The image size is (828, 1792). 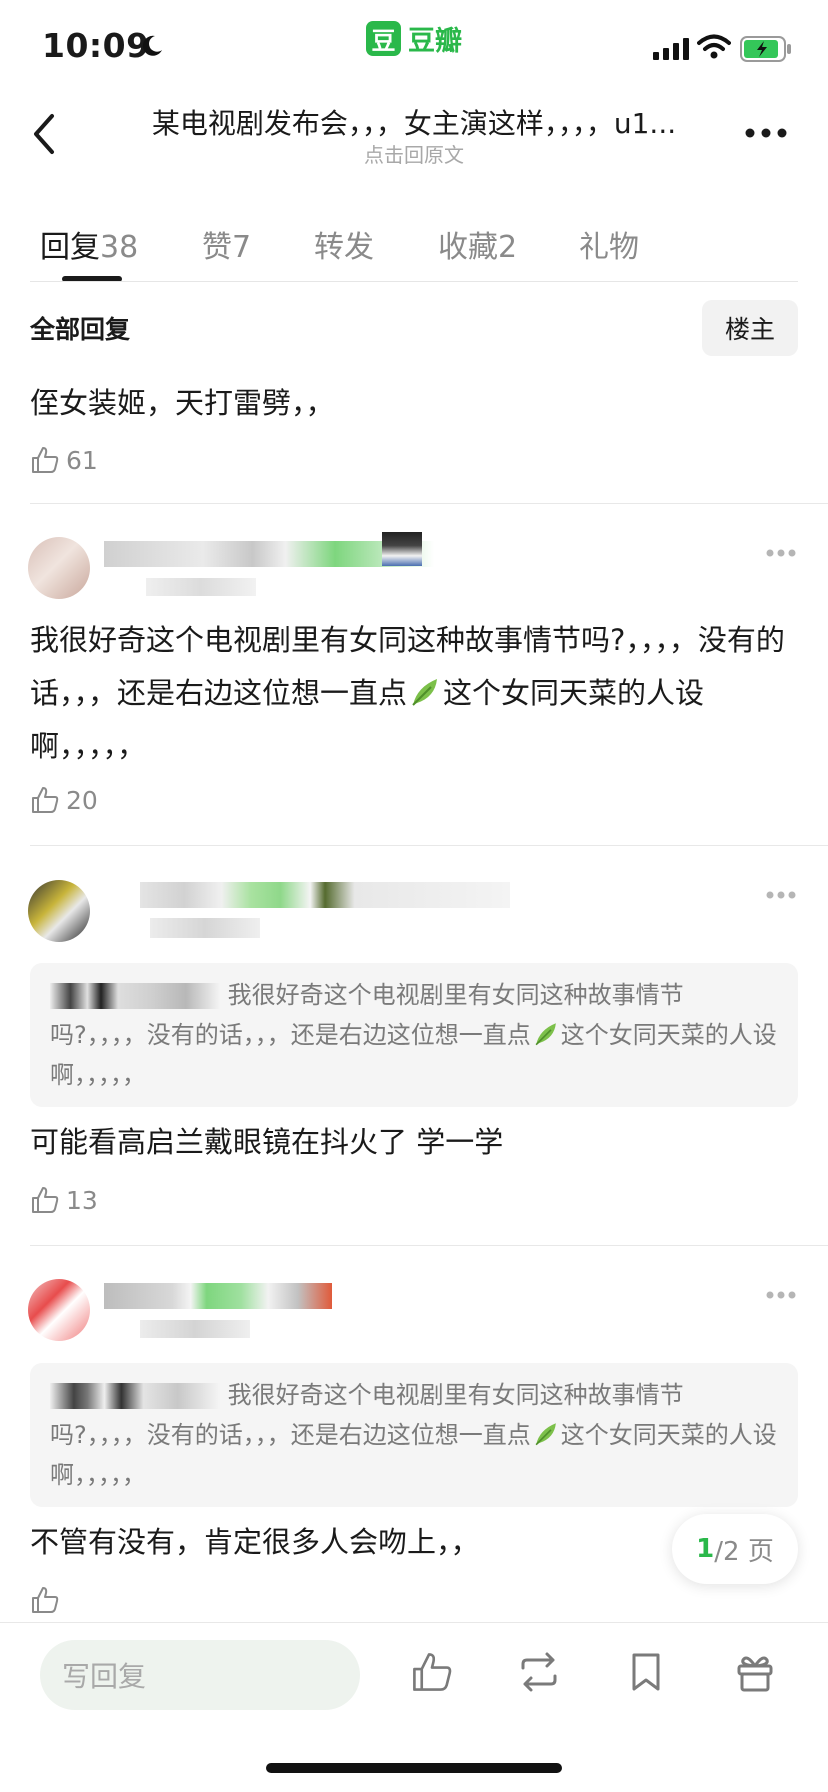 What do you see at coordinates (414, 242) in the screenshot?
I see `tab-bar: 回复38 赞7 转发 收藏2 礼物` at bounding box center [414, 242].